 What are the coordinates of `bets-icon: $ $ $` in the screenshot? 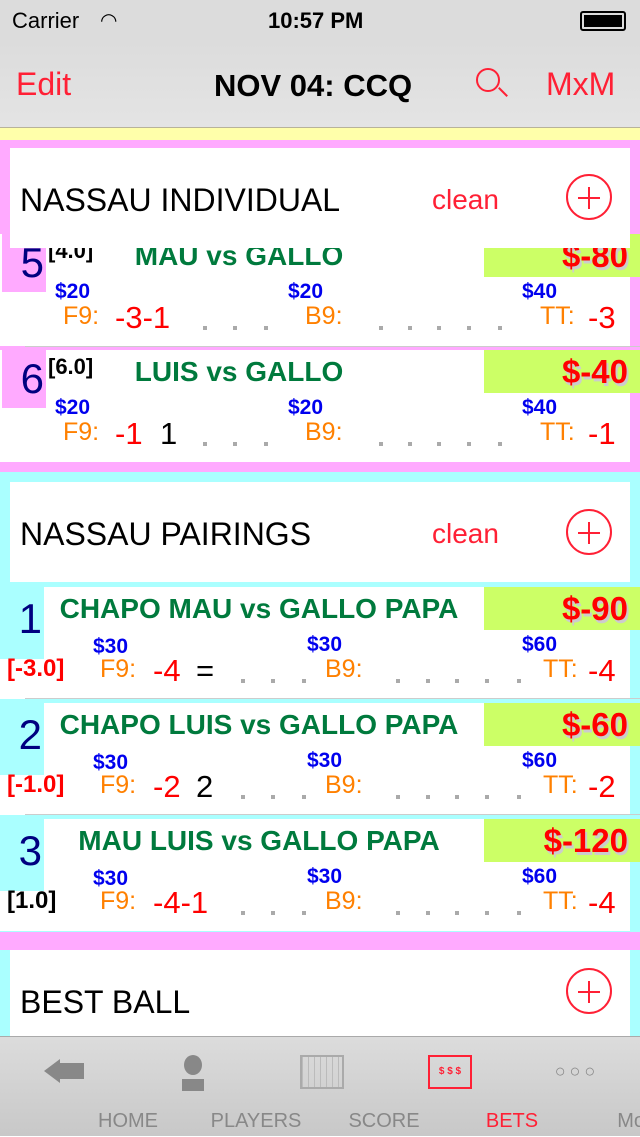 It's located at (450, 1072).